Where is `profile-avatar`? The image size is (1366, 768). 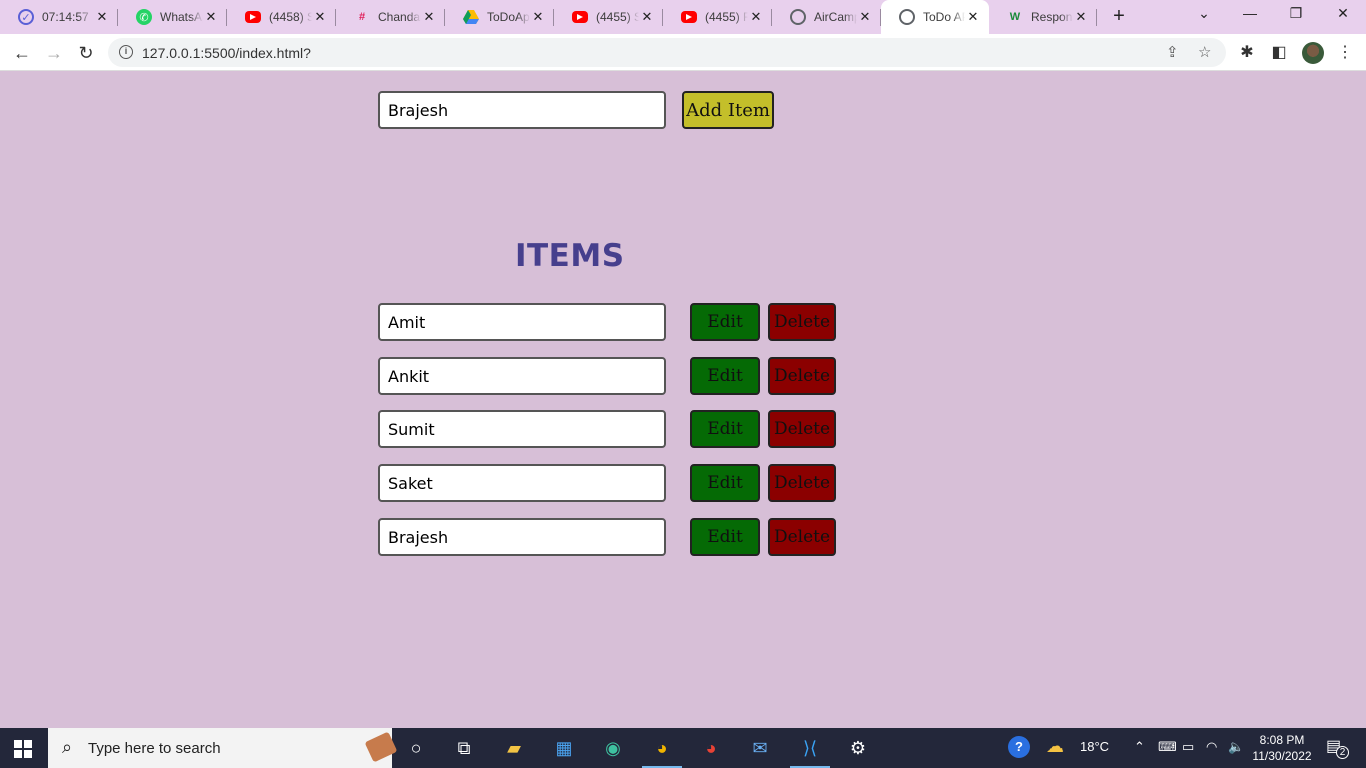
profile-avatar is located at coordinates (1313, 53).